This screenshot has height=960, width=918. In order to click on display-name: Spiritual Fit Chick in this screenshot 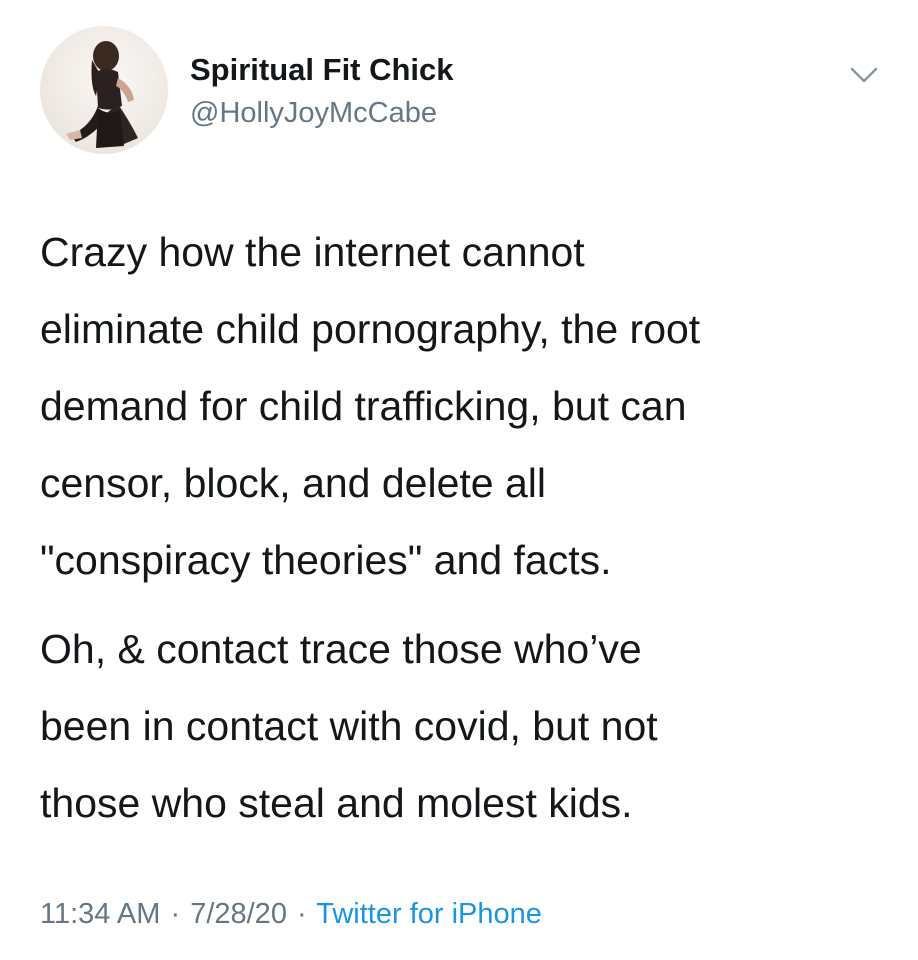, I will do `click(322, 70)`.